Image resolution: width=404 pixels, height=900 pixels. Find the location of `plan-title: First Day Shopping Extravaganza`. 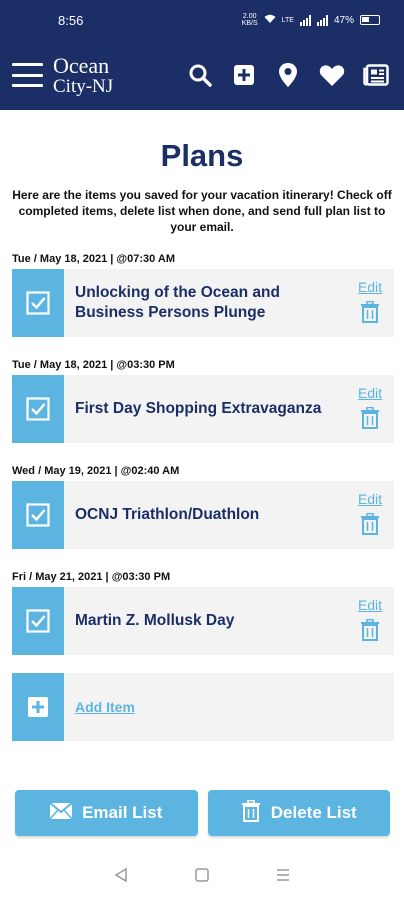

plan-title: First Day Shopping Extravaganza is located at coordinates (198, 408).